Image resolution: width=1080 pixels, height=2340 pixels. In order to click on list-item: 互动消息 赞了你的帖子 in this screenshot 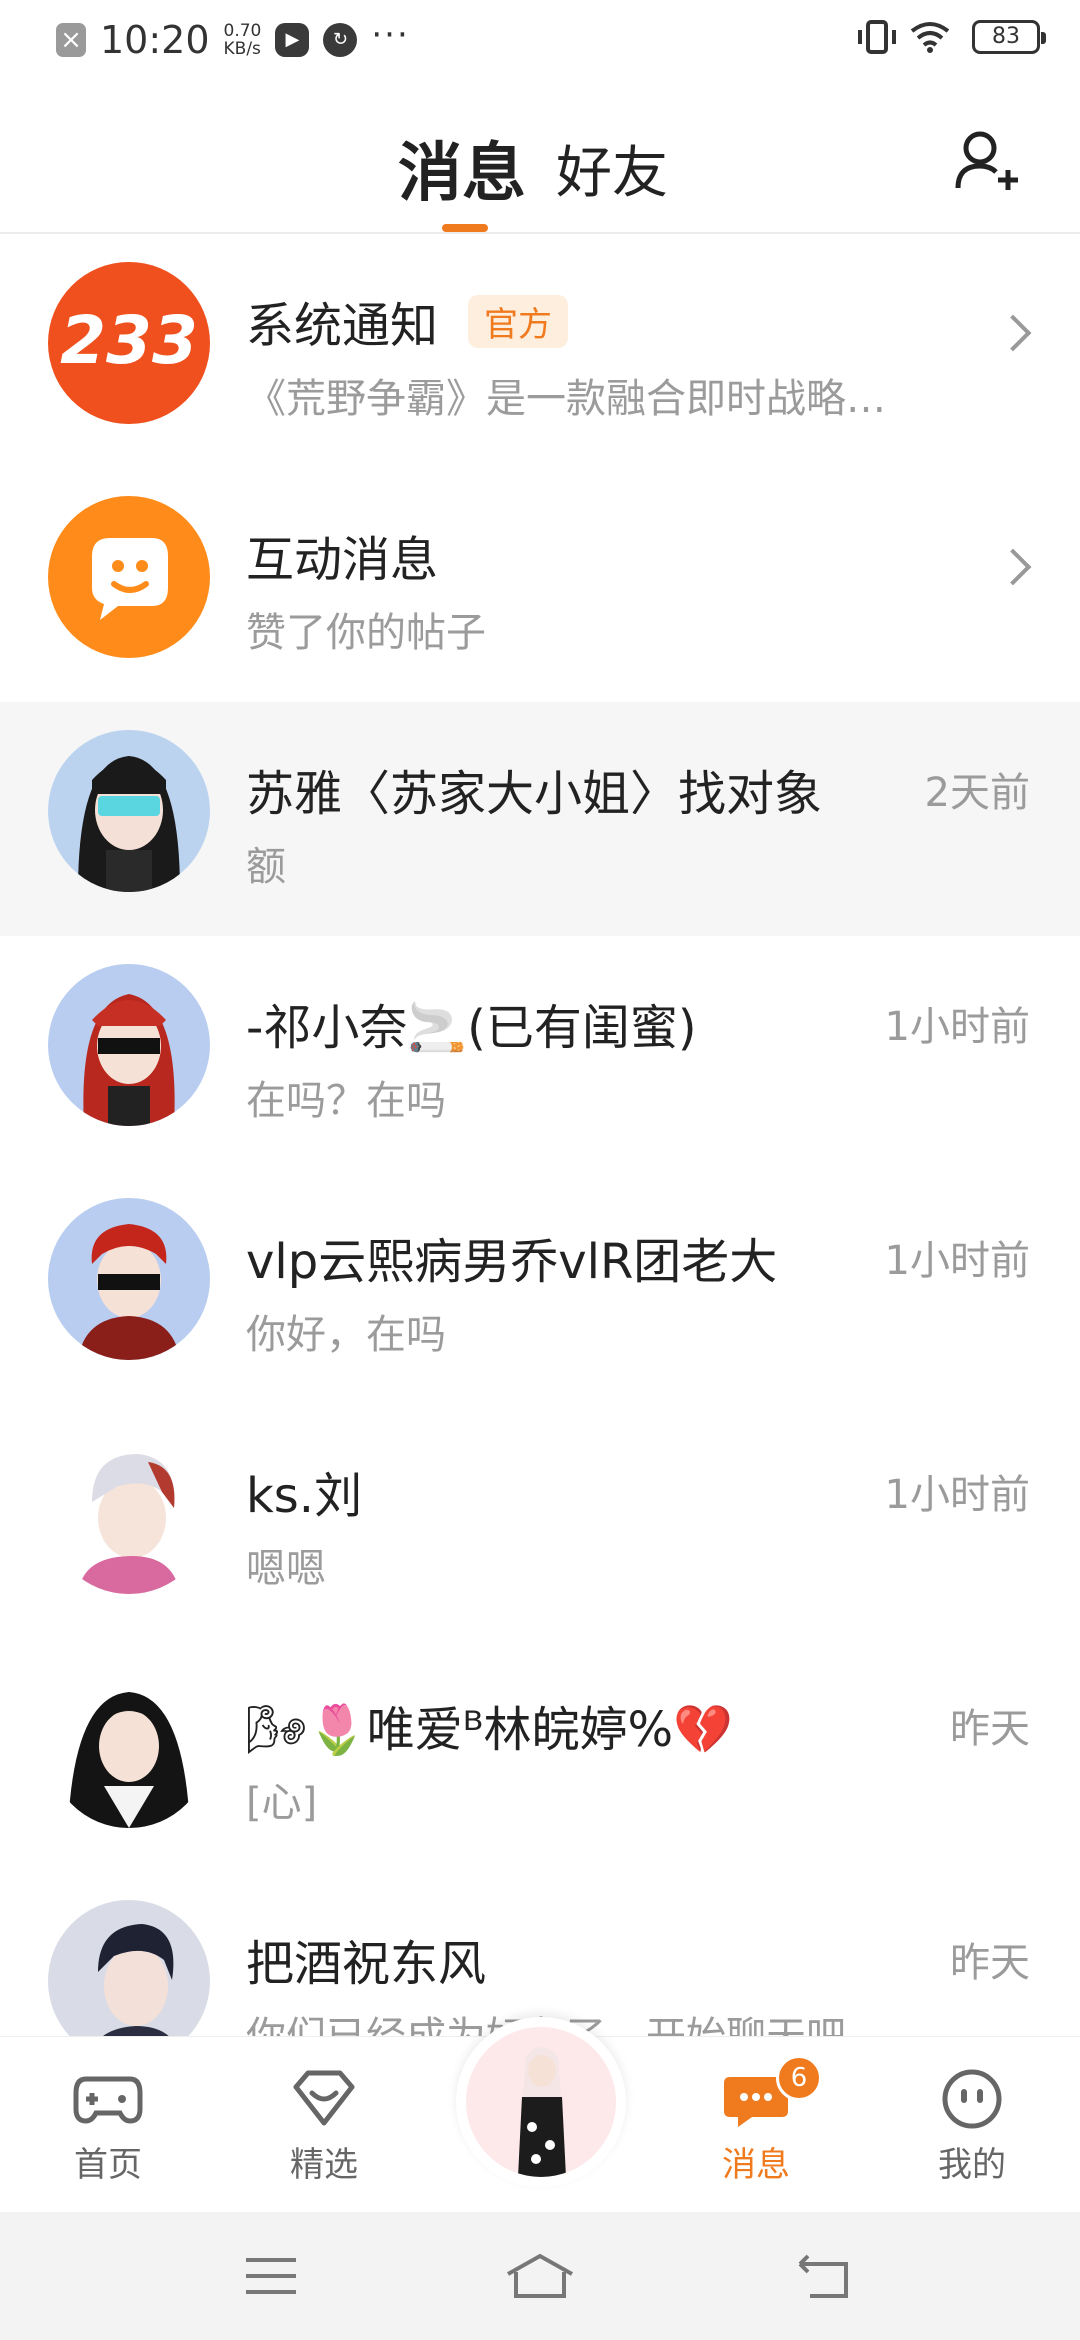, I will do `click(540, 585)`.